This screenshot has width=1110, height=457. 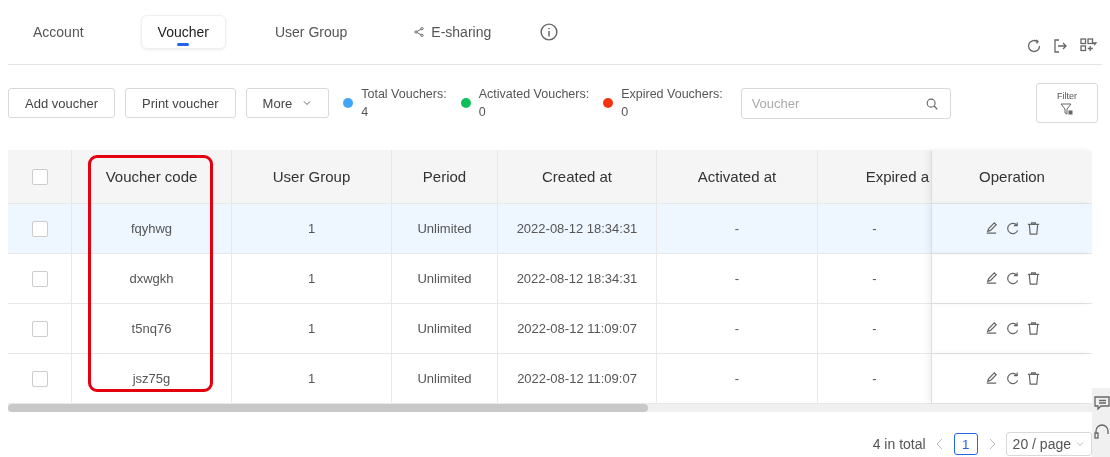 I want to click on column-header: Period, so click(x=445, y=176).